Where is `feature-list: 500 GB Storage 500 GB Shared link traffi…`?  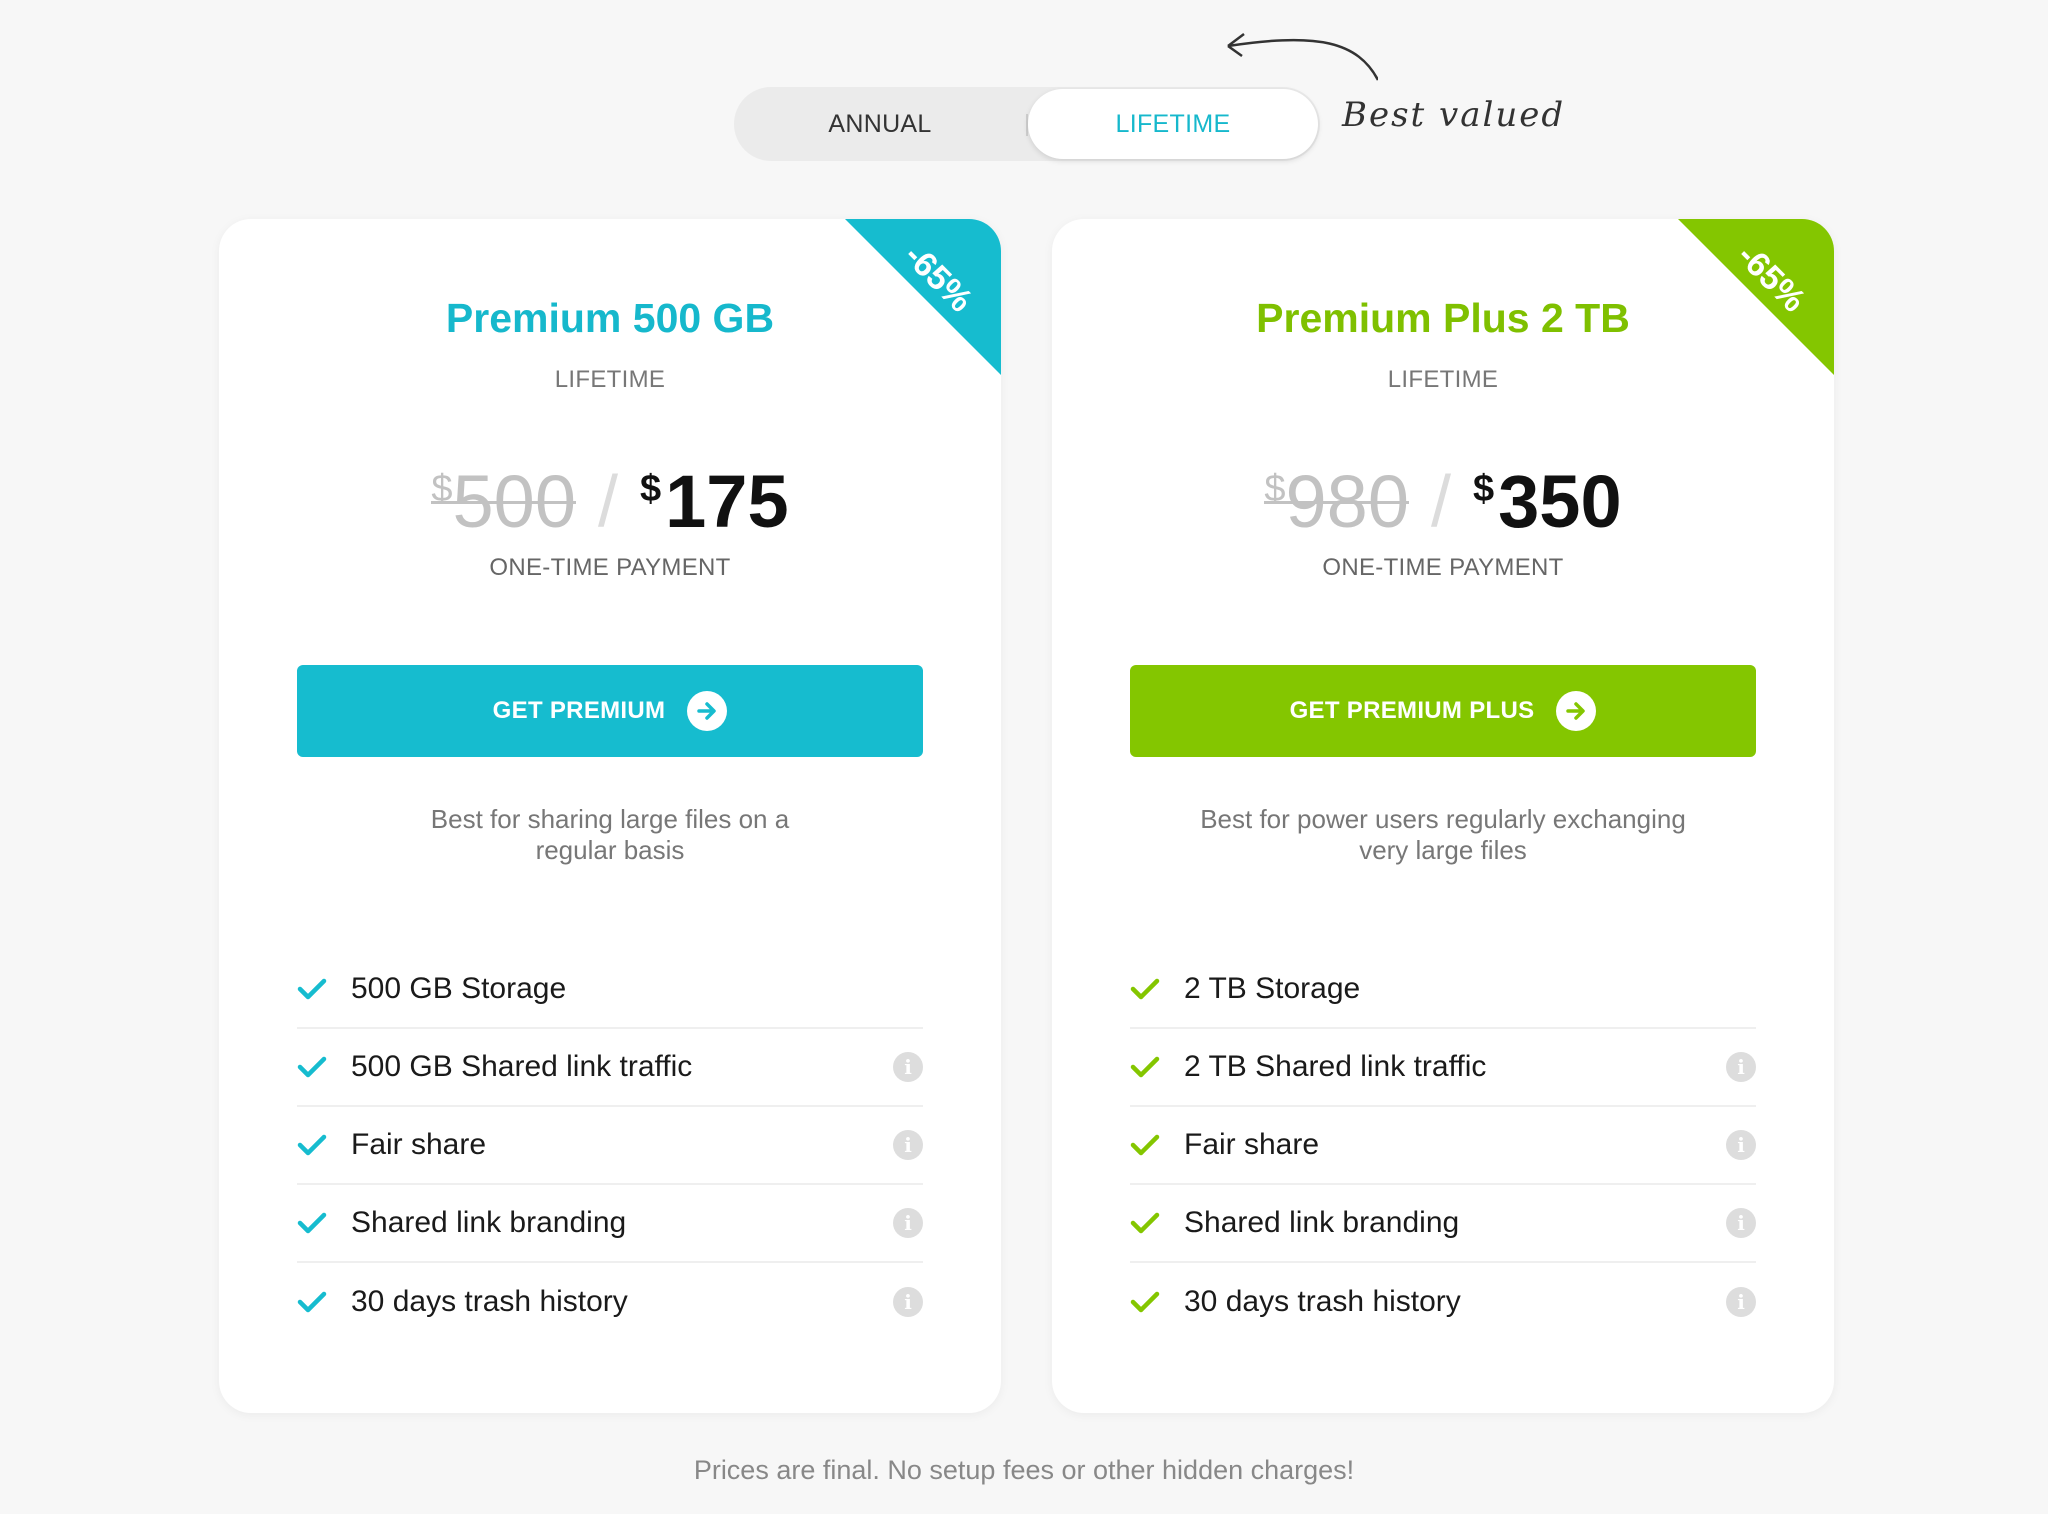 feature-list: 500 GB Storage 500 GB Shared link traffi… is located at coordinates (610, 1146).